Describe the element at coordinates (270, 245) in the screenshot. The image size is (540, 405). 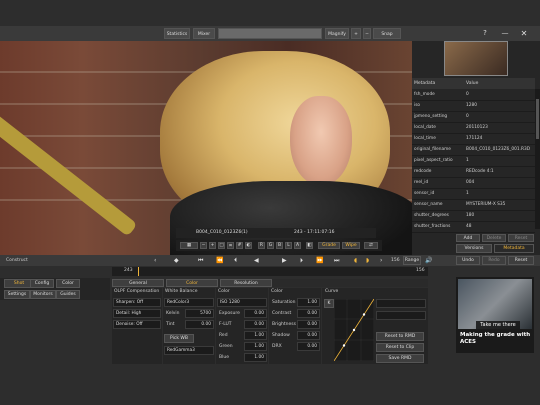
I see `channel-g: G` at that location.